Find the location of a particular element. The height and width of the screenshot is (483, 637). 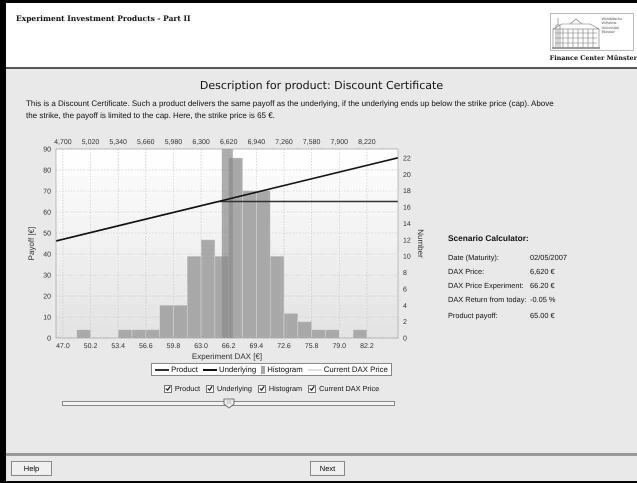

slider-thumb is located at coordinates (228, 404).